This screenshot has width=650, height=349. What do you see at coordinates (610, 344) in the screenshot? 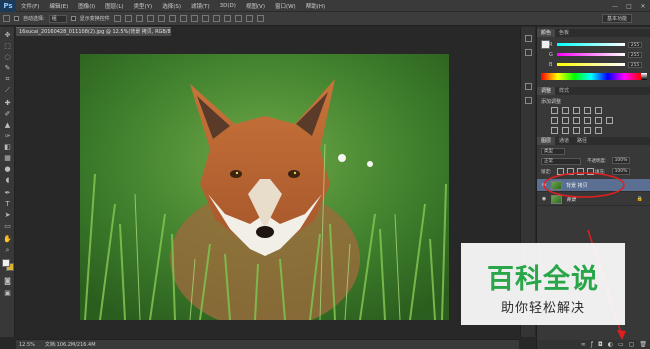
I see `new-adjustment-layer-icon: ◐` at bounding box center [610, 344].